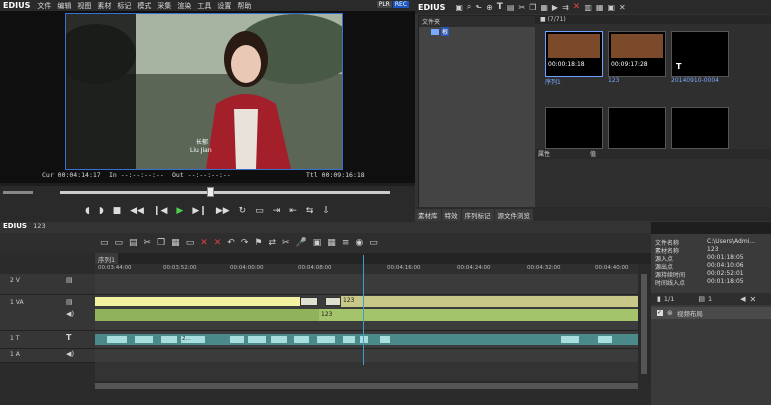 This screenshot has height=405, width=771. What do you see at coordinates (104, 243) in the screenshot?
I see `new-sequence-icon: ▭` at bounding box center [104, 243].